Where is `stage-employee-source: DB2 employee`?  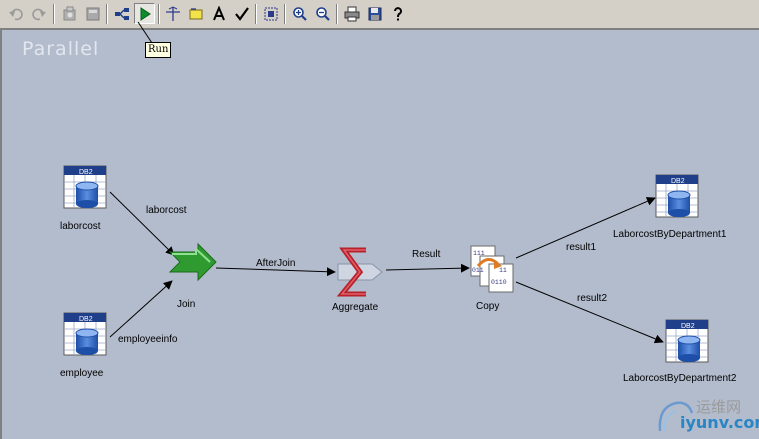 stage-employee-source: DB2 employee is located at coordinates (83, 345).